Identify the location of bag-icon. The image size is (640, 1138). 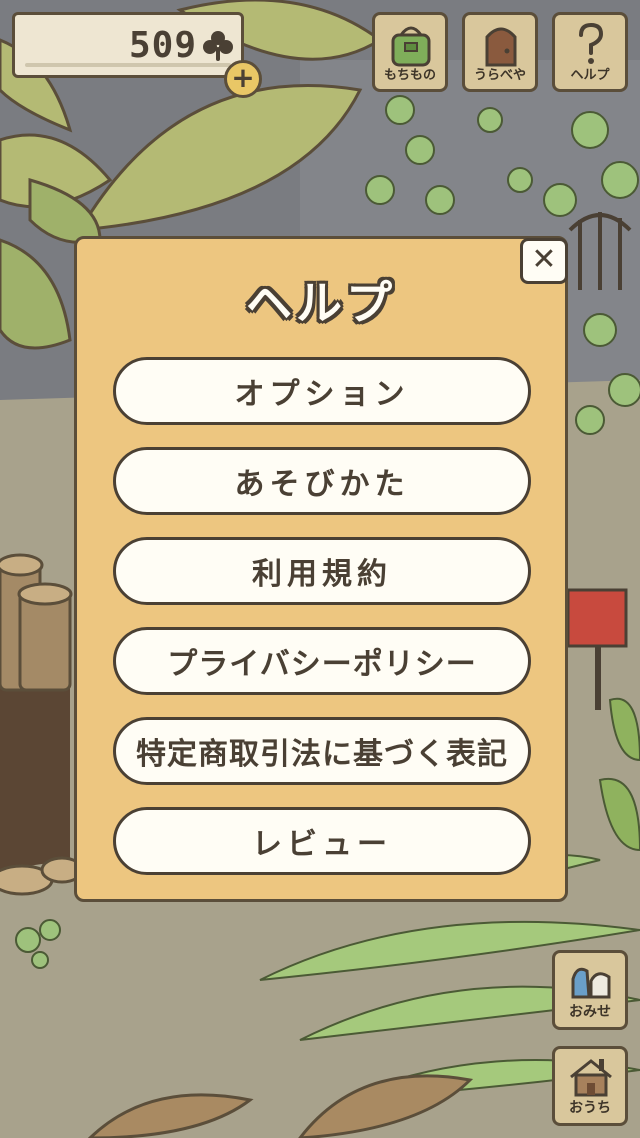
(411, 46).